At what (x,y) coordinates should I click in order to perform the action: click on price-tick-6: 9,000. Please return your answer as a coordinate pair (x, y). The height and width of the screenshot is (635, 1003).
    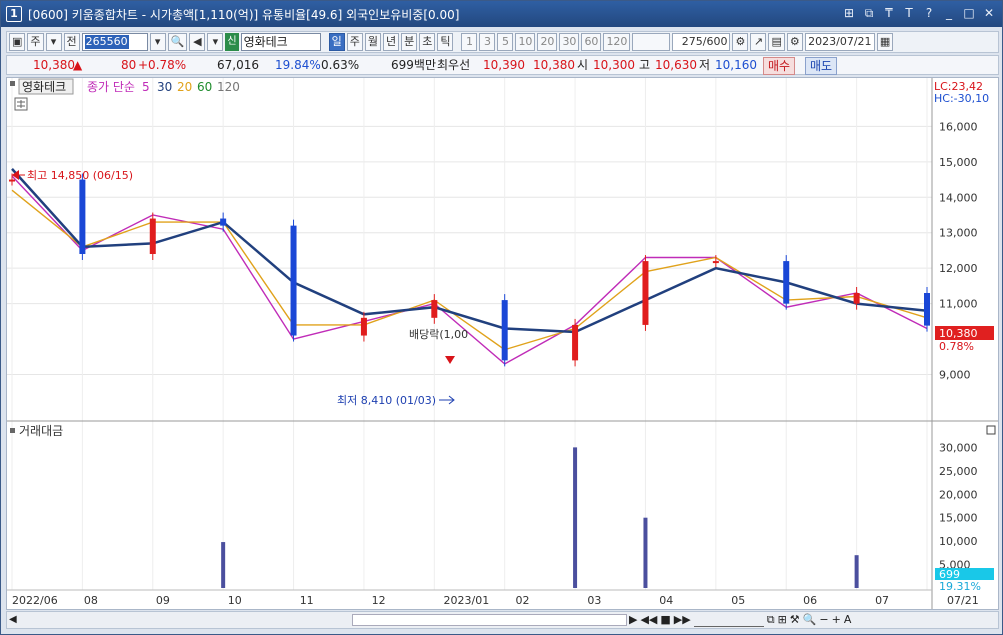
    Looking at the image, I should click on (955, 375).